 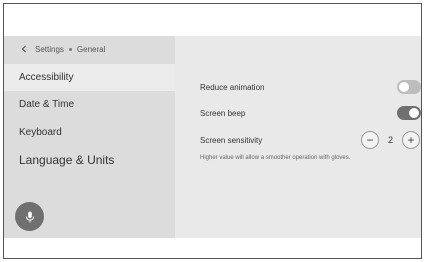 What do you see at coordinates (298, 113) in the screenshot?
I see `screen-beep-row: Screen beep` at bounding box center [298, 113].